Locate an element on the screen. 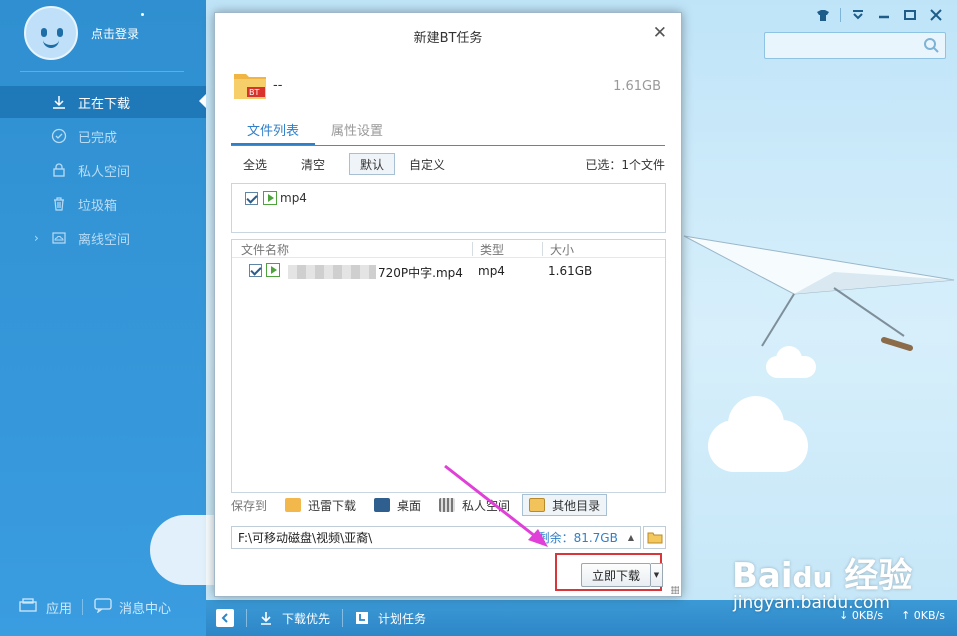 The height and width of the screenshot is (636, 957). col-name-header: 文件名称 is located at coordinates (265, 249).